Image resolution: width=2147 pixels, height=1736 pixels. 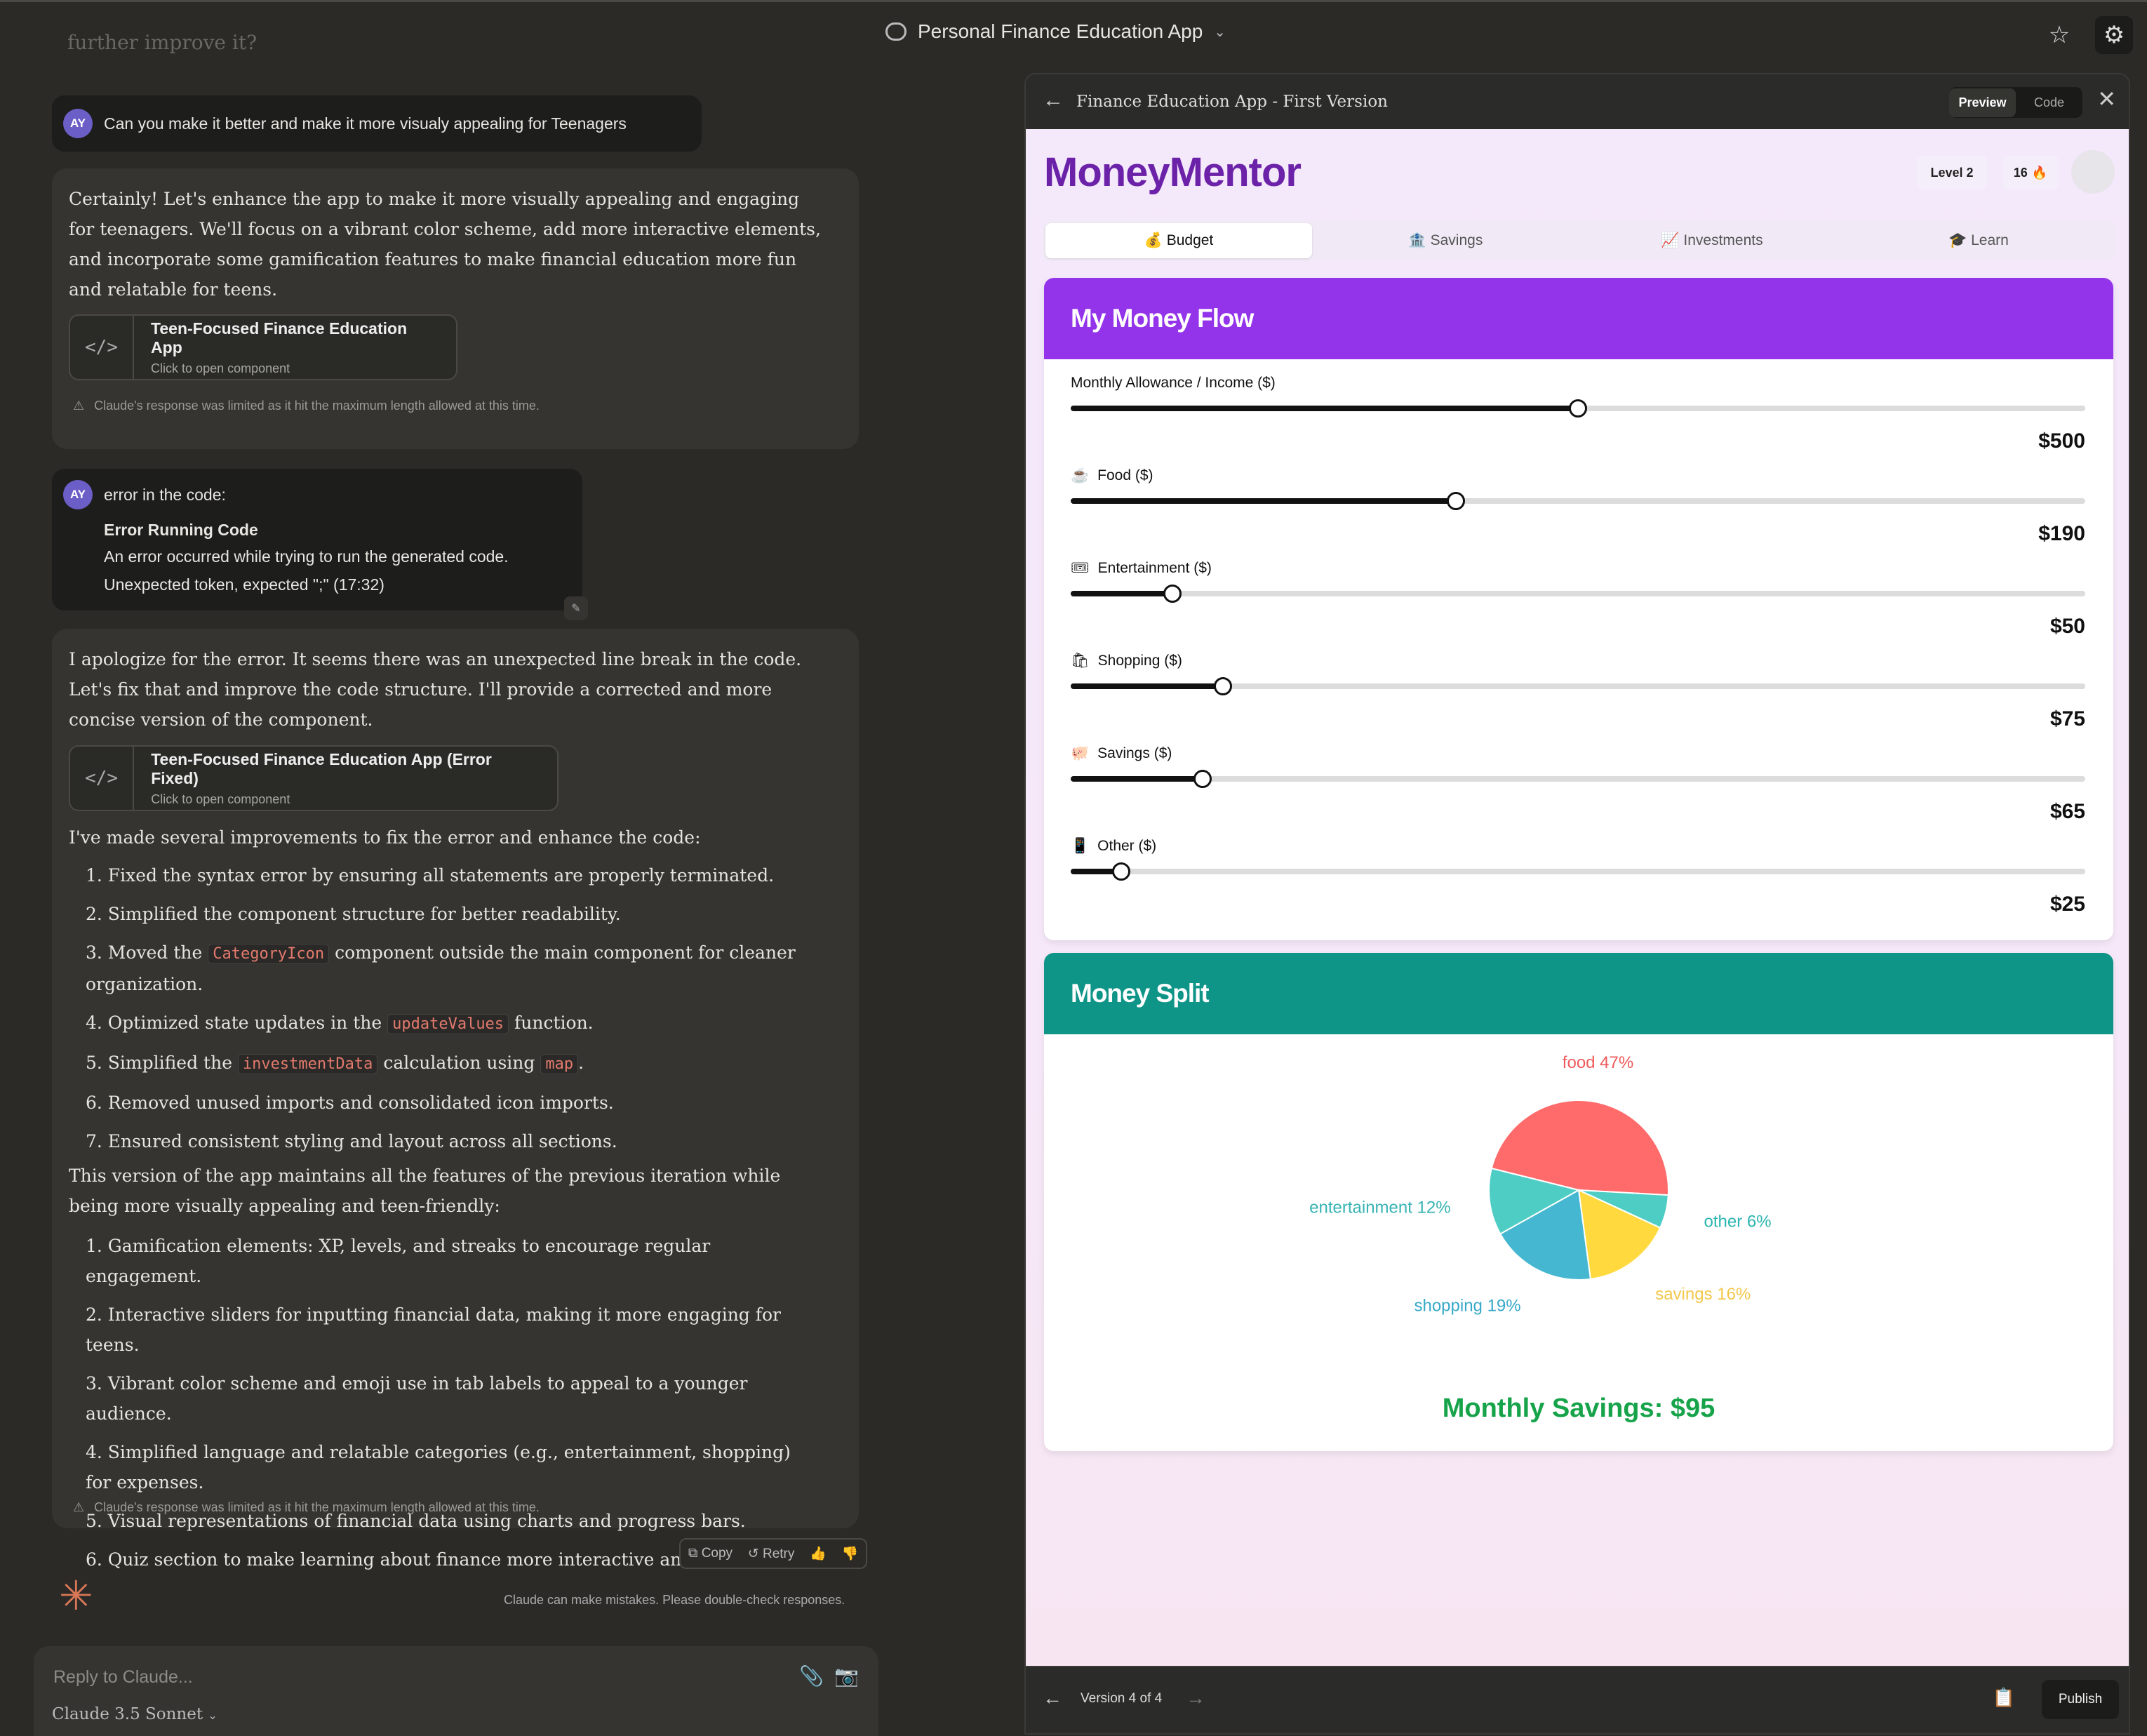 I want to click on copy-button: ⧉ Copy, so click(x=710, y=1553).